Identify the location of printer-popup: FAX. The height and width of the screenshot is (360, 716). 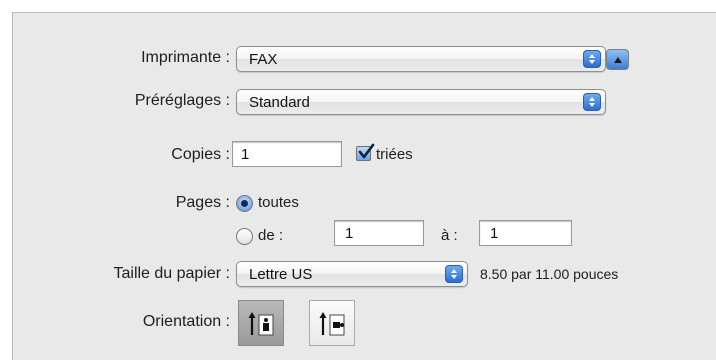
(421, 59).